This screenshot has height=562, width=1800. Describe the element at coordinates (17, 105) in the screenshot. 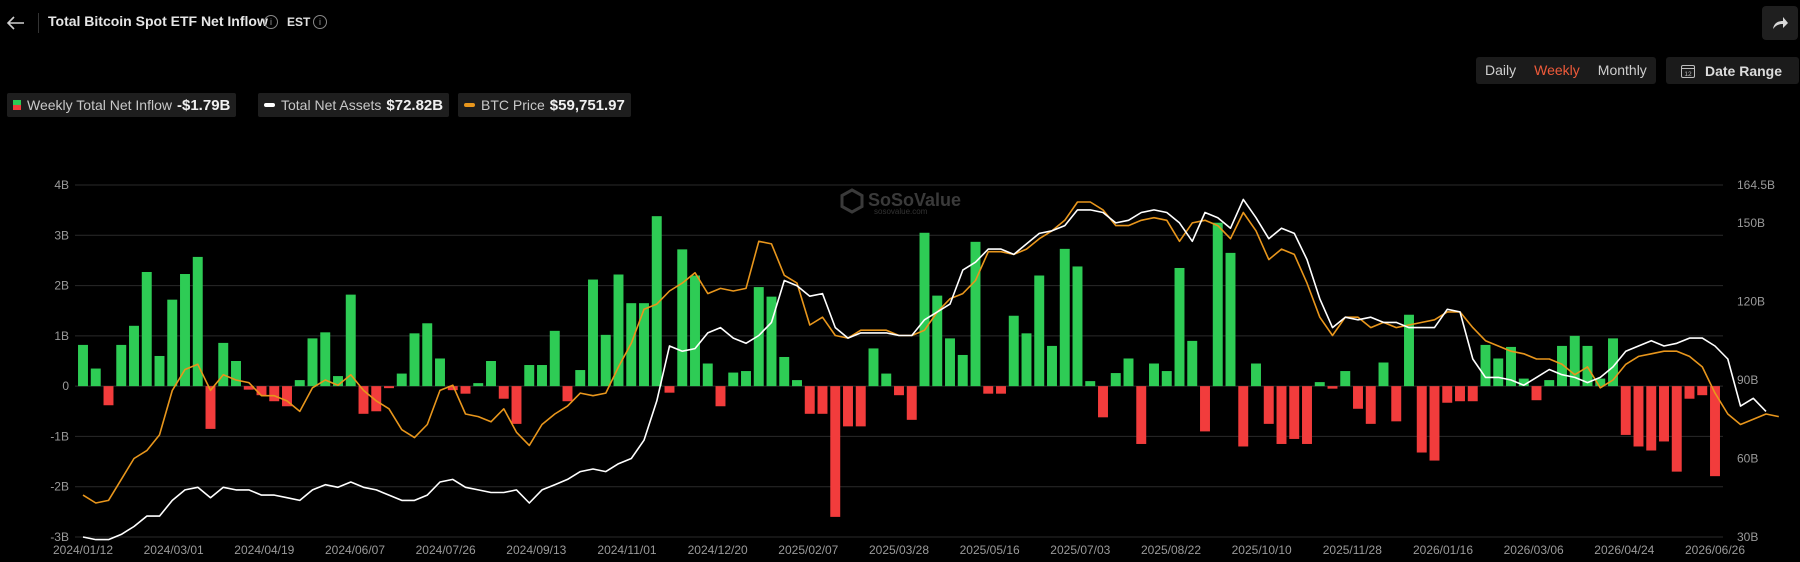

I see `net-inflow-swatch-icon` at that location.